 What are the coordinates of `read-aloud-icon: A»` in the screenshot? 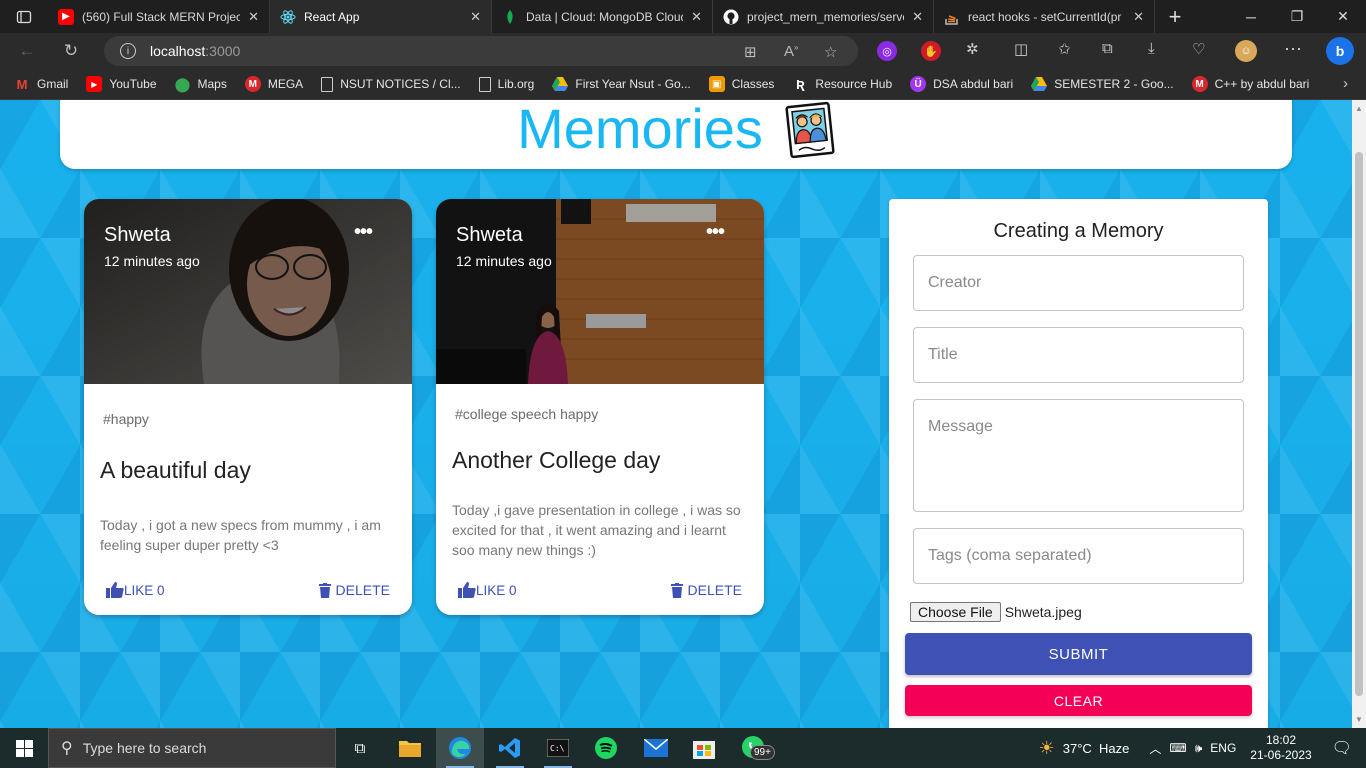 It's located at (791, 51).